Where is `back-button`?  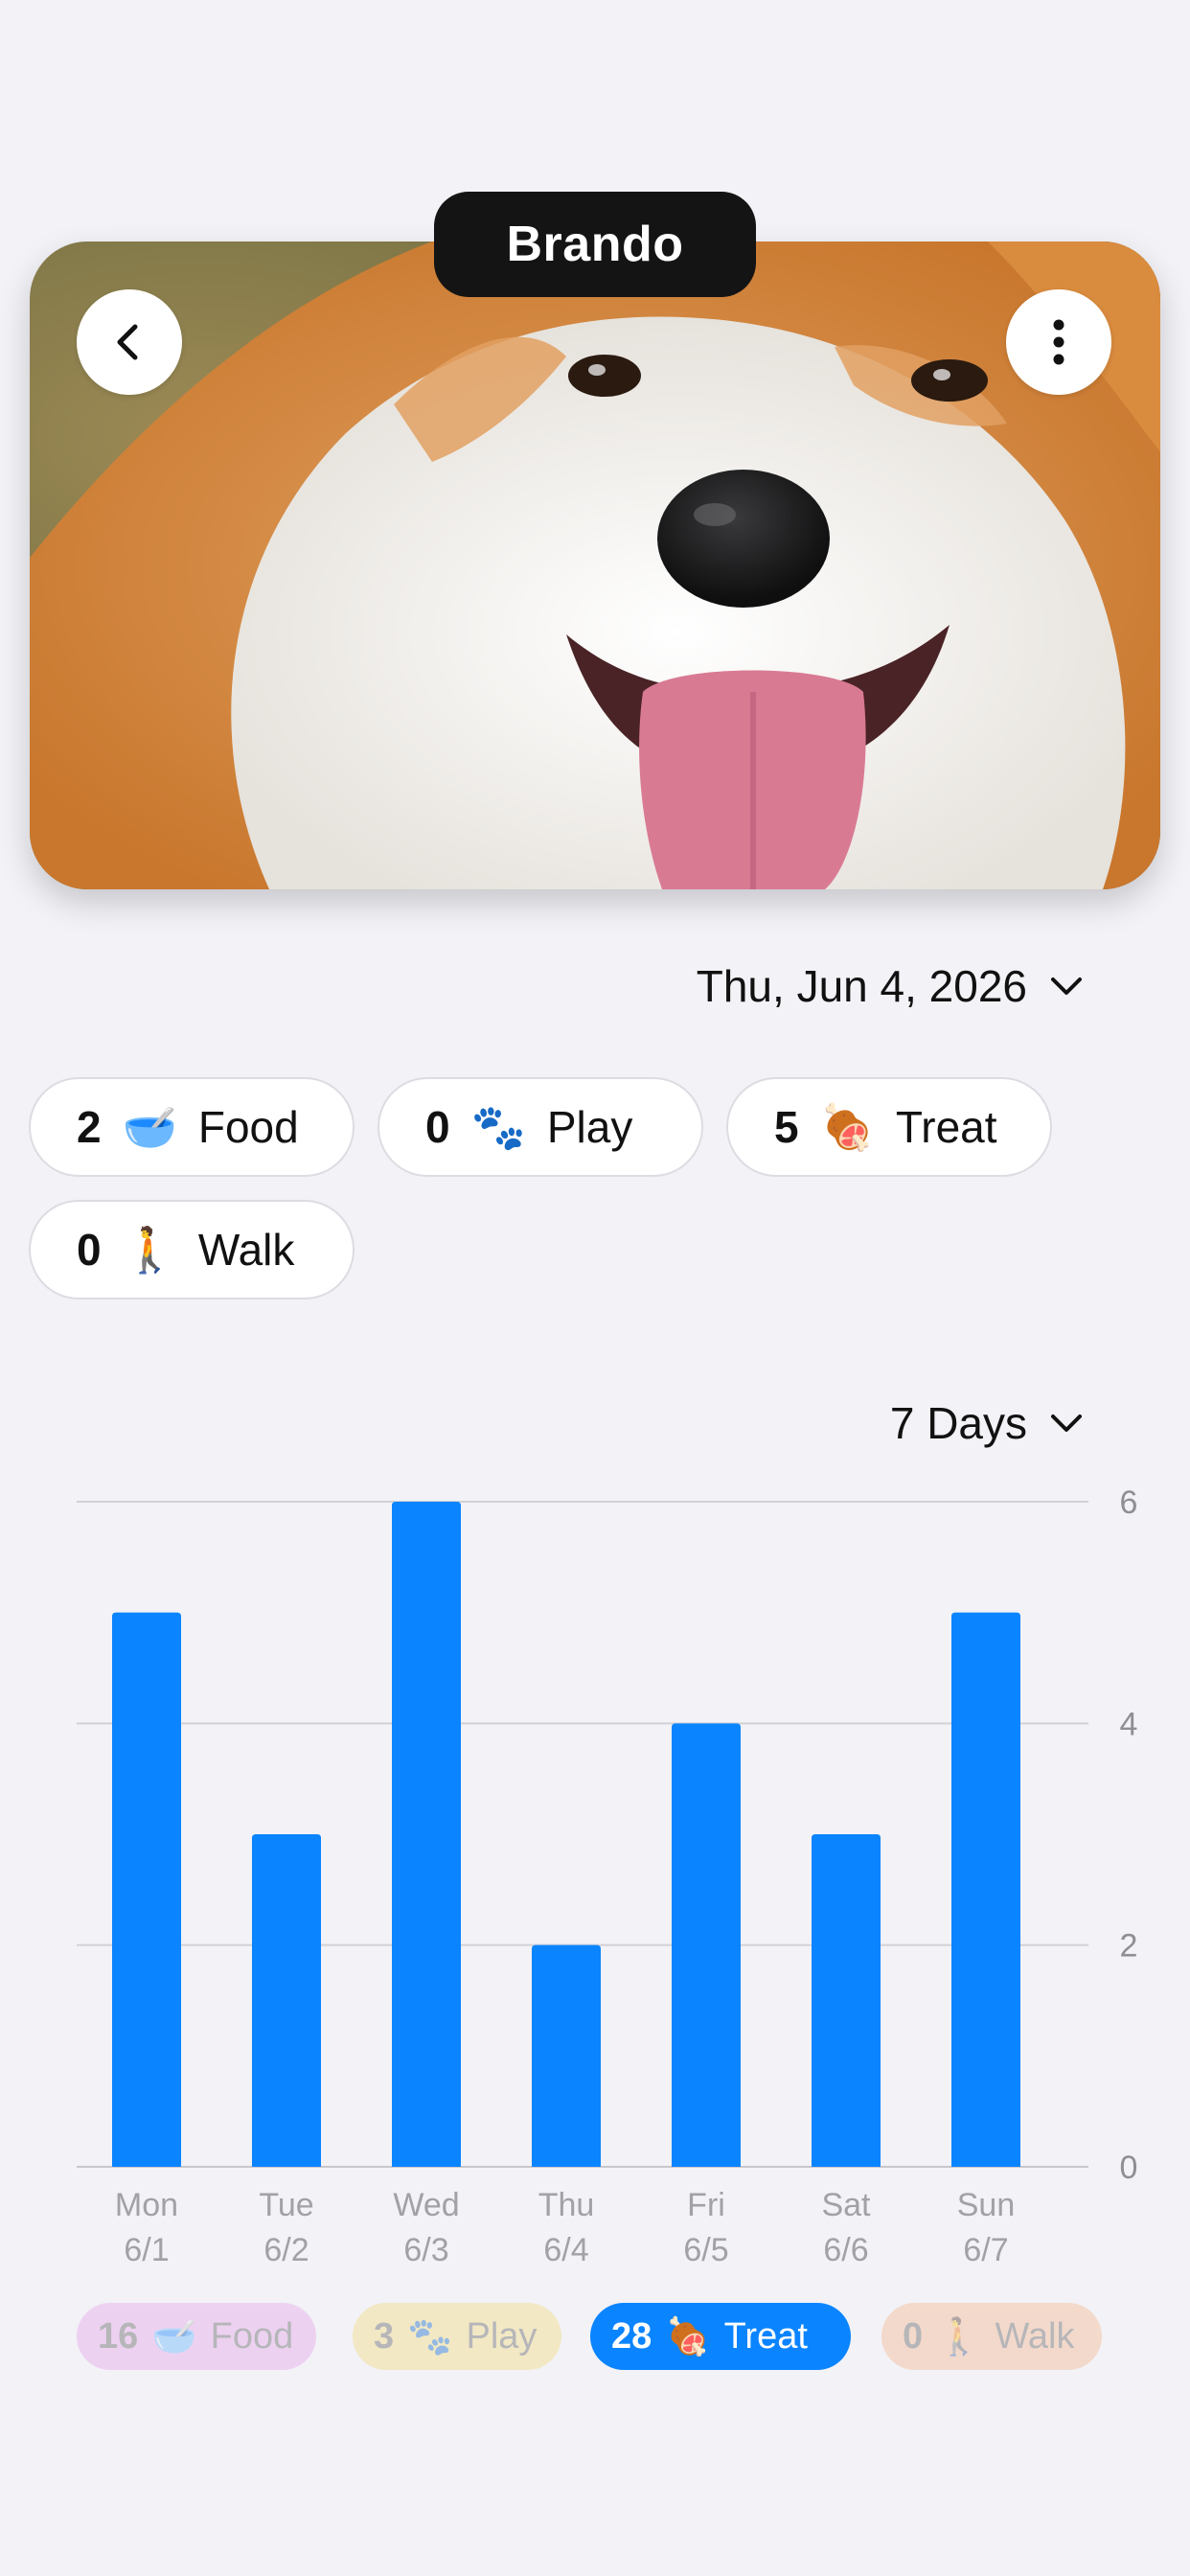
back-button is located at coordinates (129, 342).